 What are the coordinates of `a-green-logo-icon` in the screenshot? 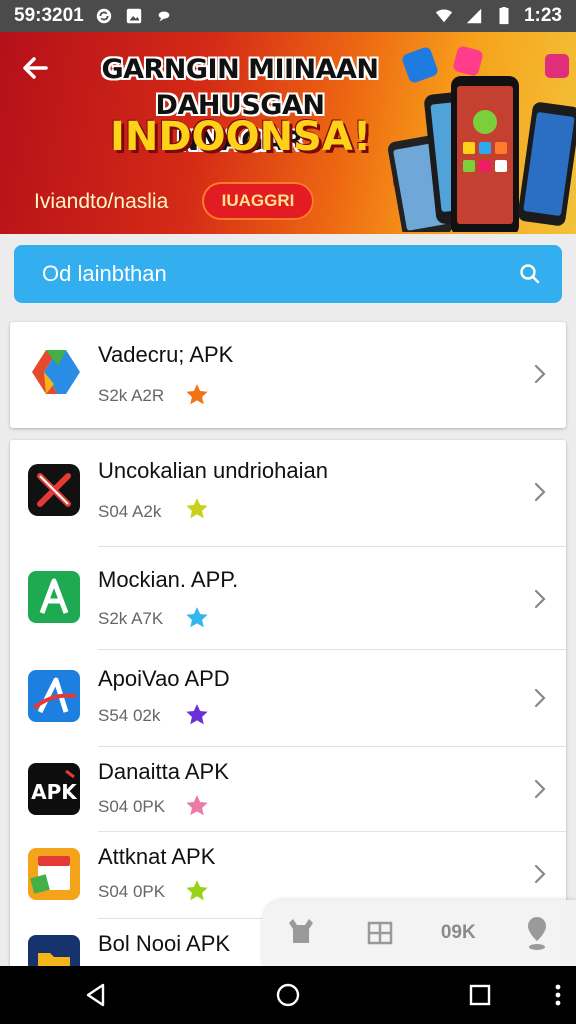 It's located at (54, 597).